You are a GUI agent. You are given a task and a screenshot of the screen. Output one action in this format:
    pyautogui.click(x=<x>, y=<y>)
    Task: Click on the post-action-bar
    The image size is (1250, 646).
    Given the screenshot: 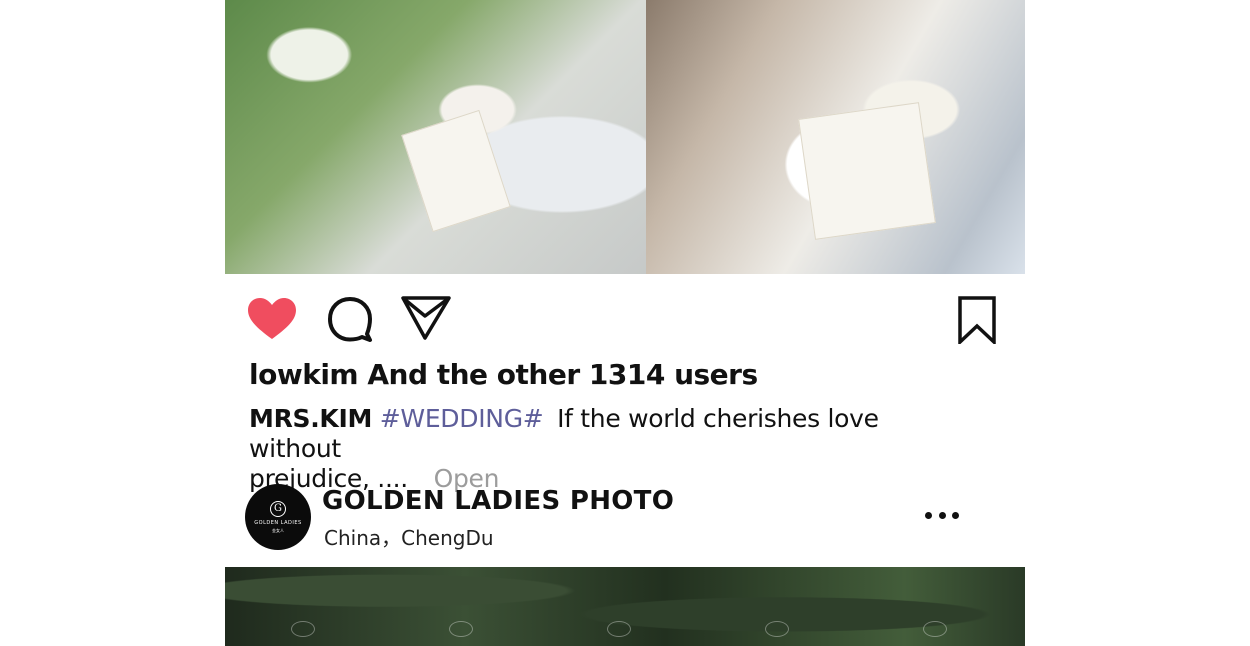 What is the action you would take?
    pyautogui.click(x=625, y=319)
    